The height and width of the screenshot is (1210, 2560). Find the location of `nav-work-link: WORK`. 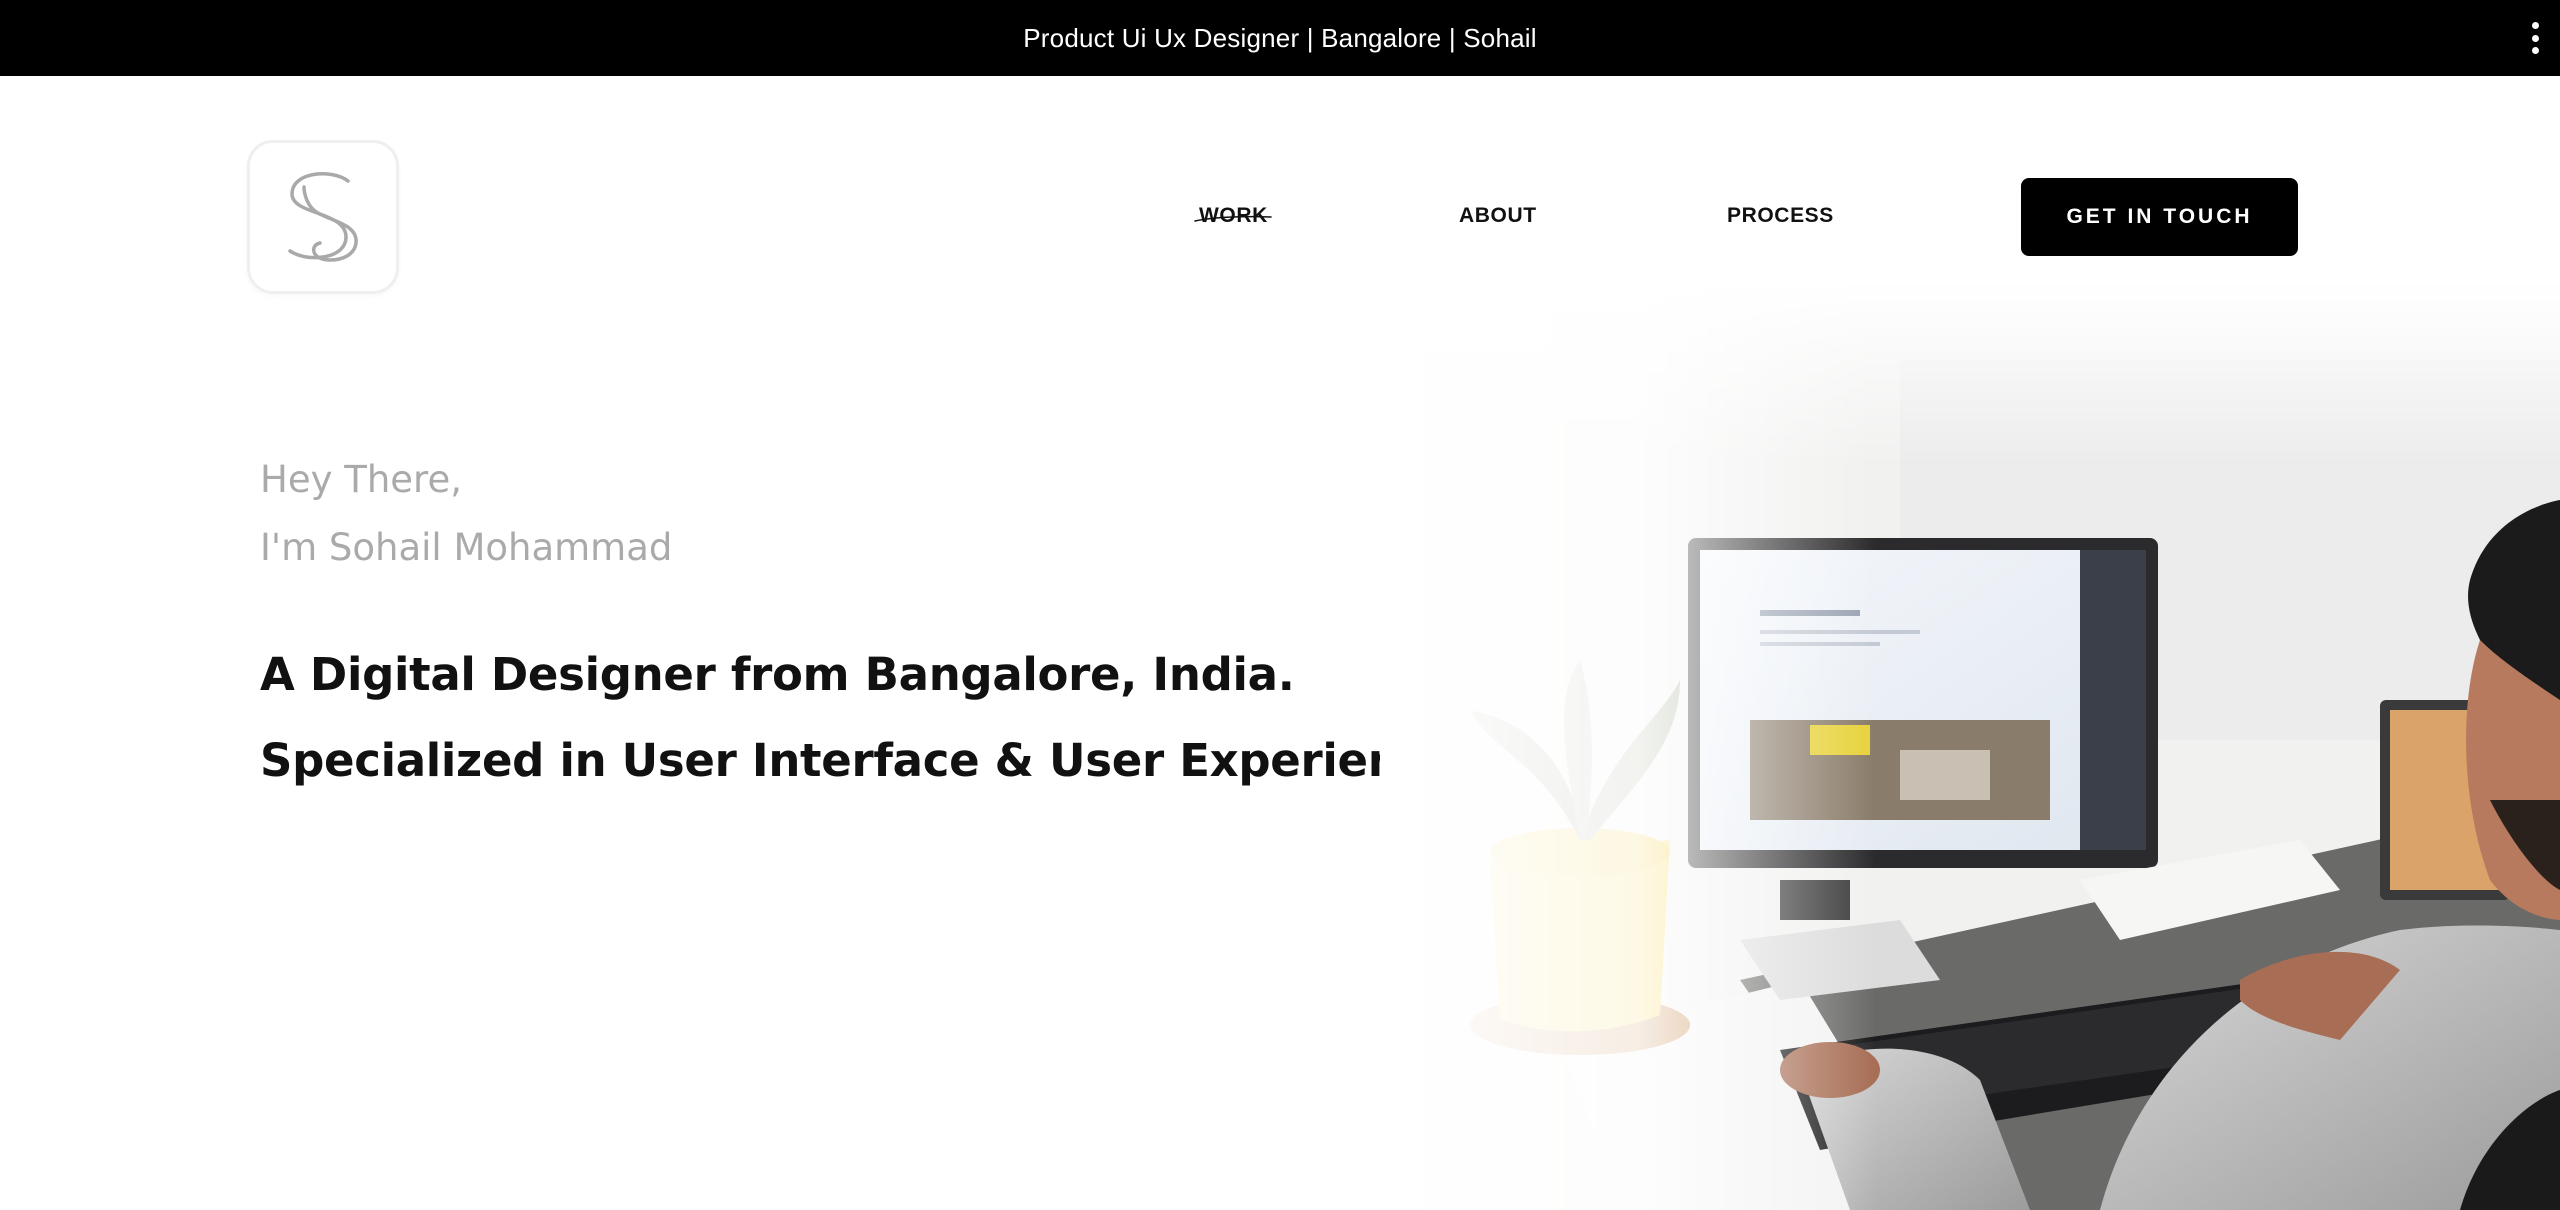

nav-work-link: WORK is located at coordinates (1233, 216).